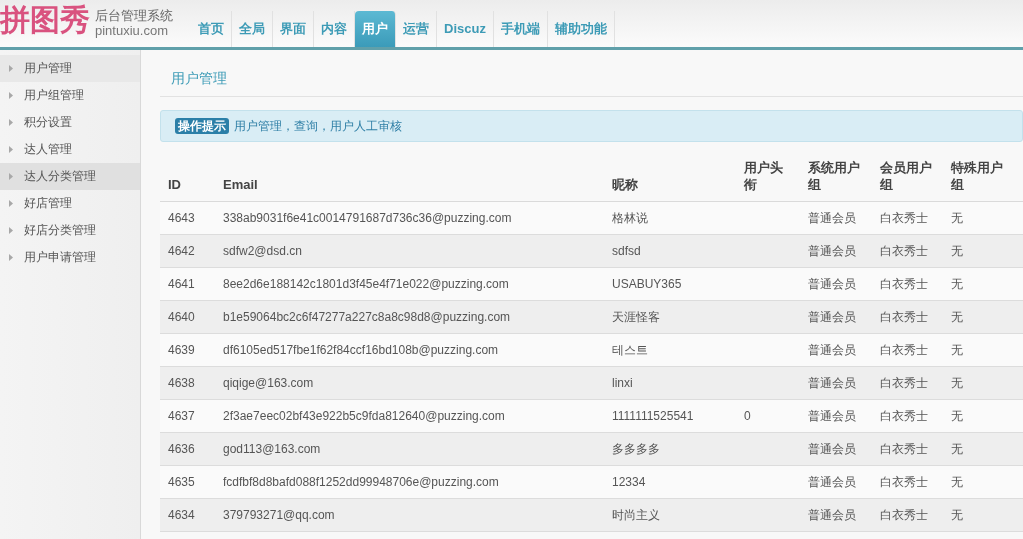 The width and height of the screenshot is (1023, 539). I want to click on tip-text: 用户管理，查询，用户人工审核, so click(318, 126).